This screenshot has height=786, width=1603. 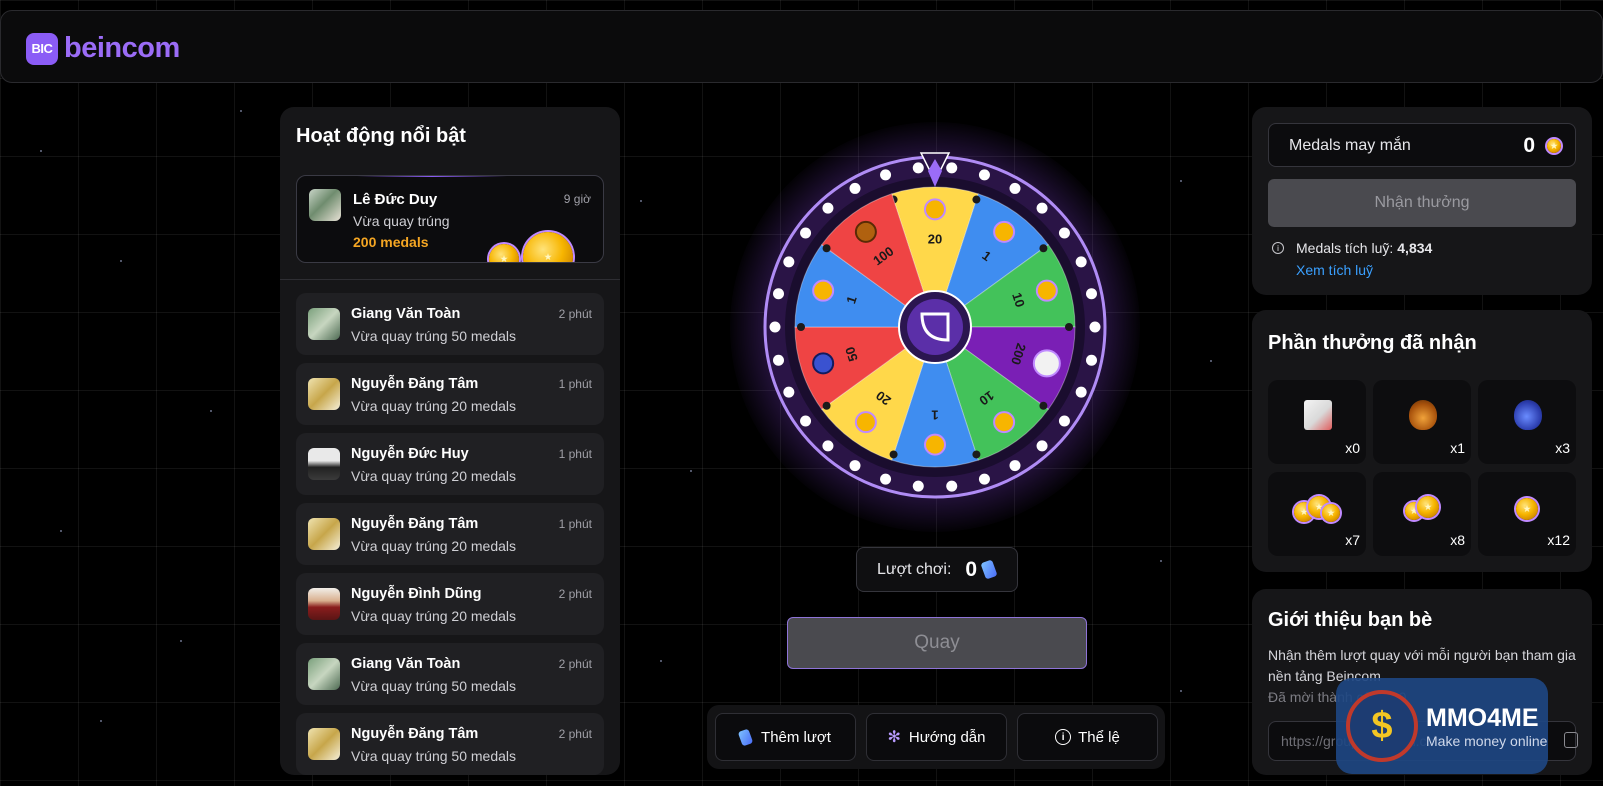 I want to click on guide-button: ✻ Hướng dẫn, so click(x=936, y=737).